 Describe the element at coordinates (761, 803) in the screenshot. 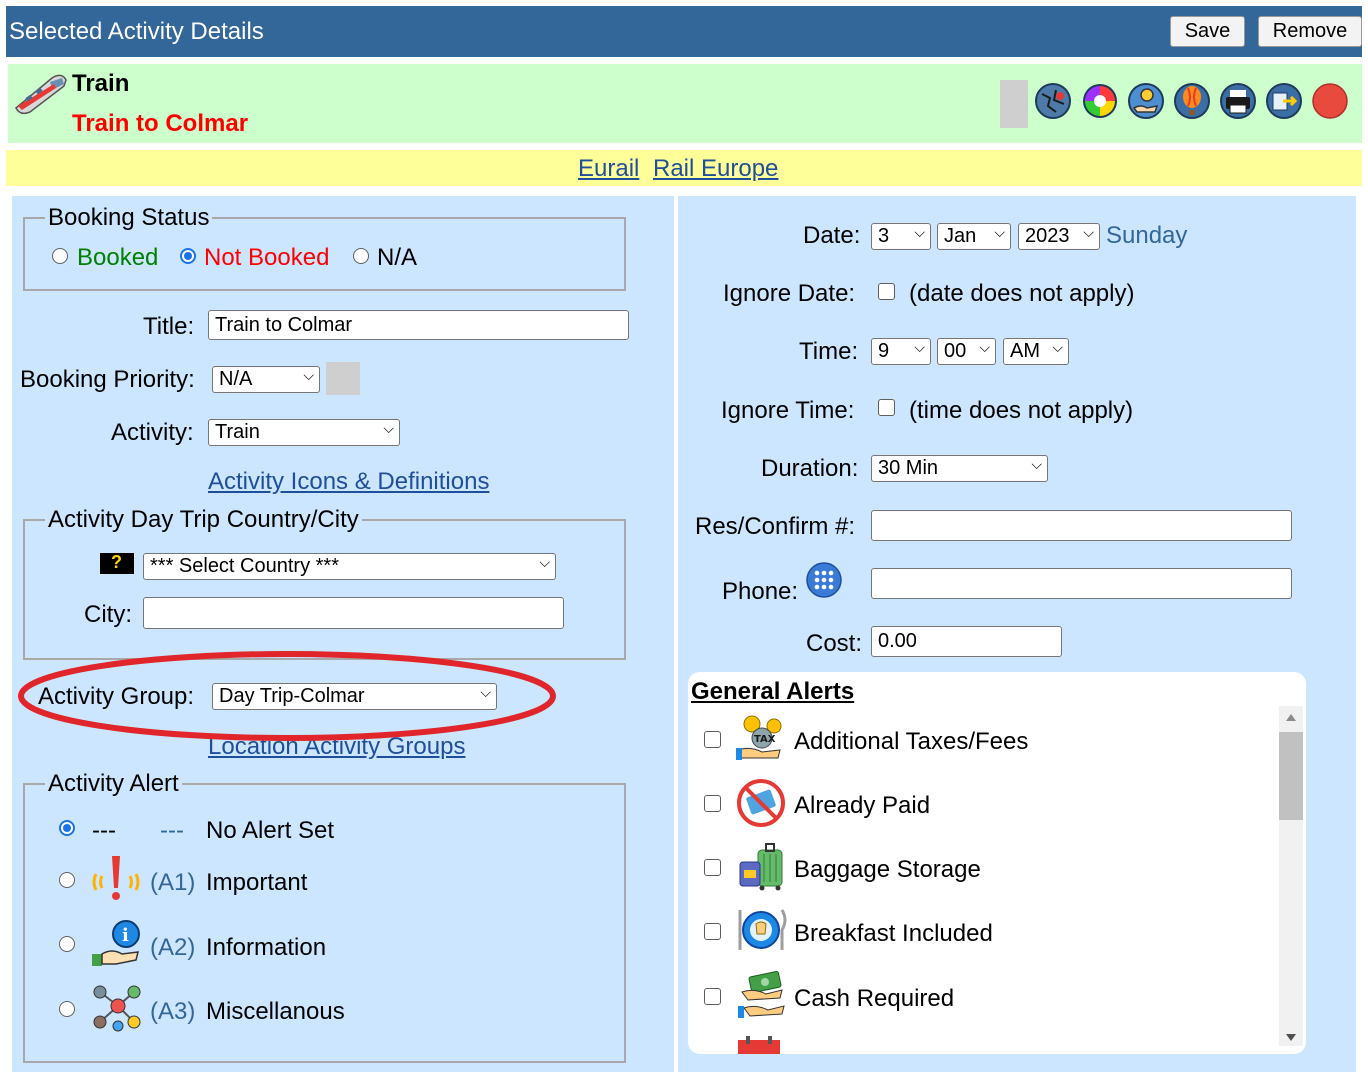

I see `no-card-icon` at that location.